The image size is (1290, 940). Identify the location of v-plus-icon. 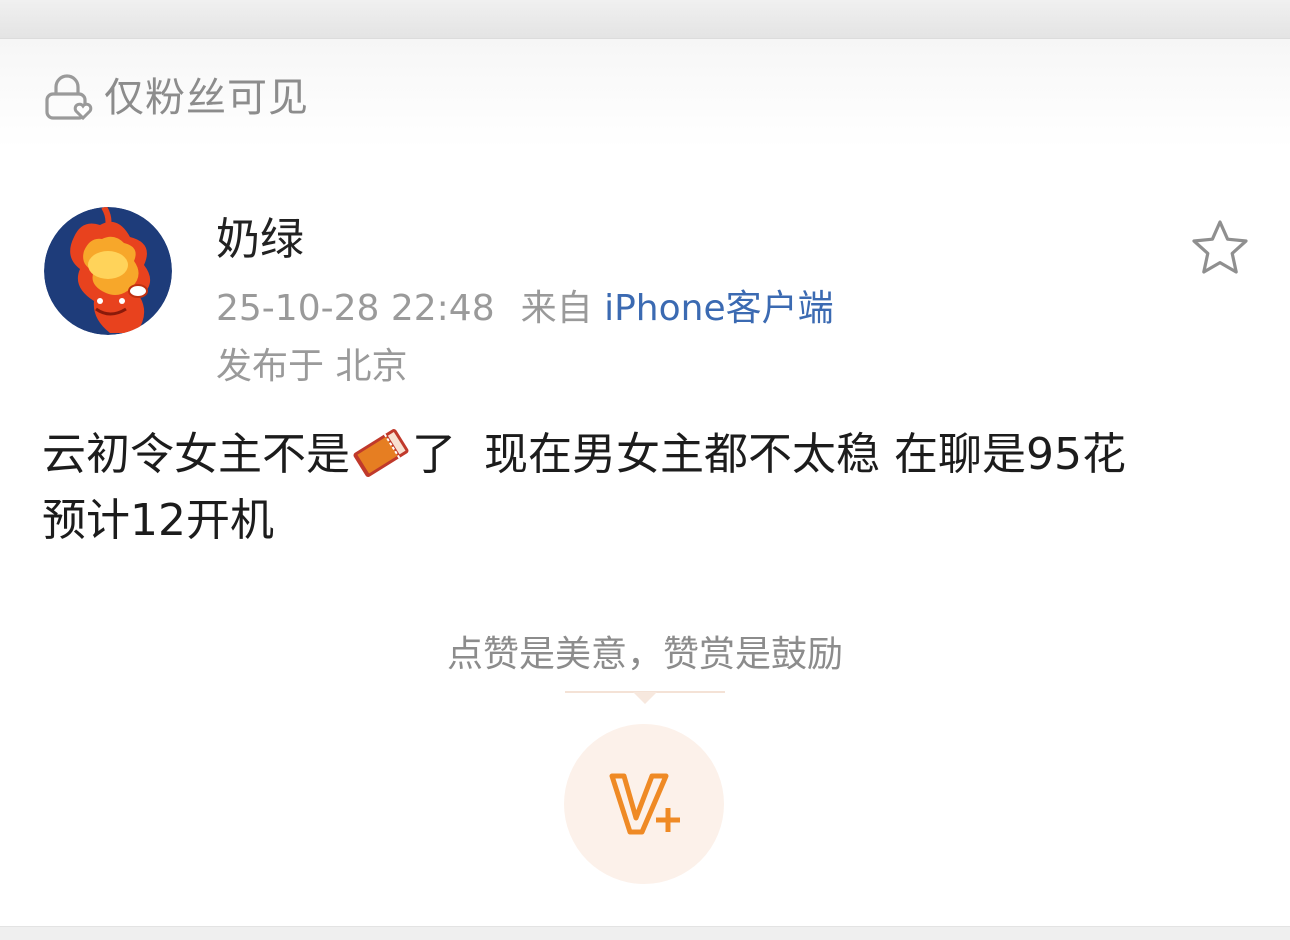
(644, 804).